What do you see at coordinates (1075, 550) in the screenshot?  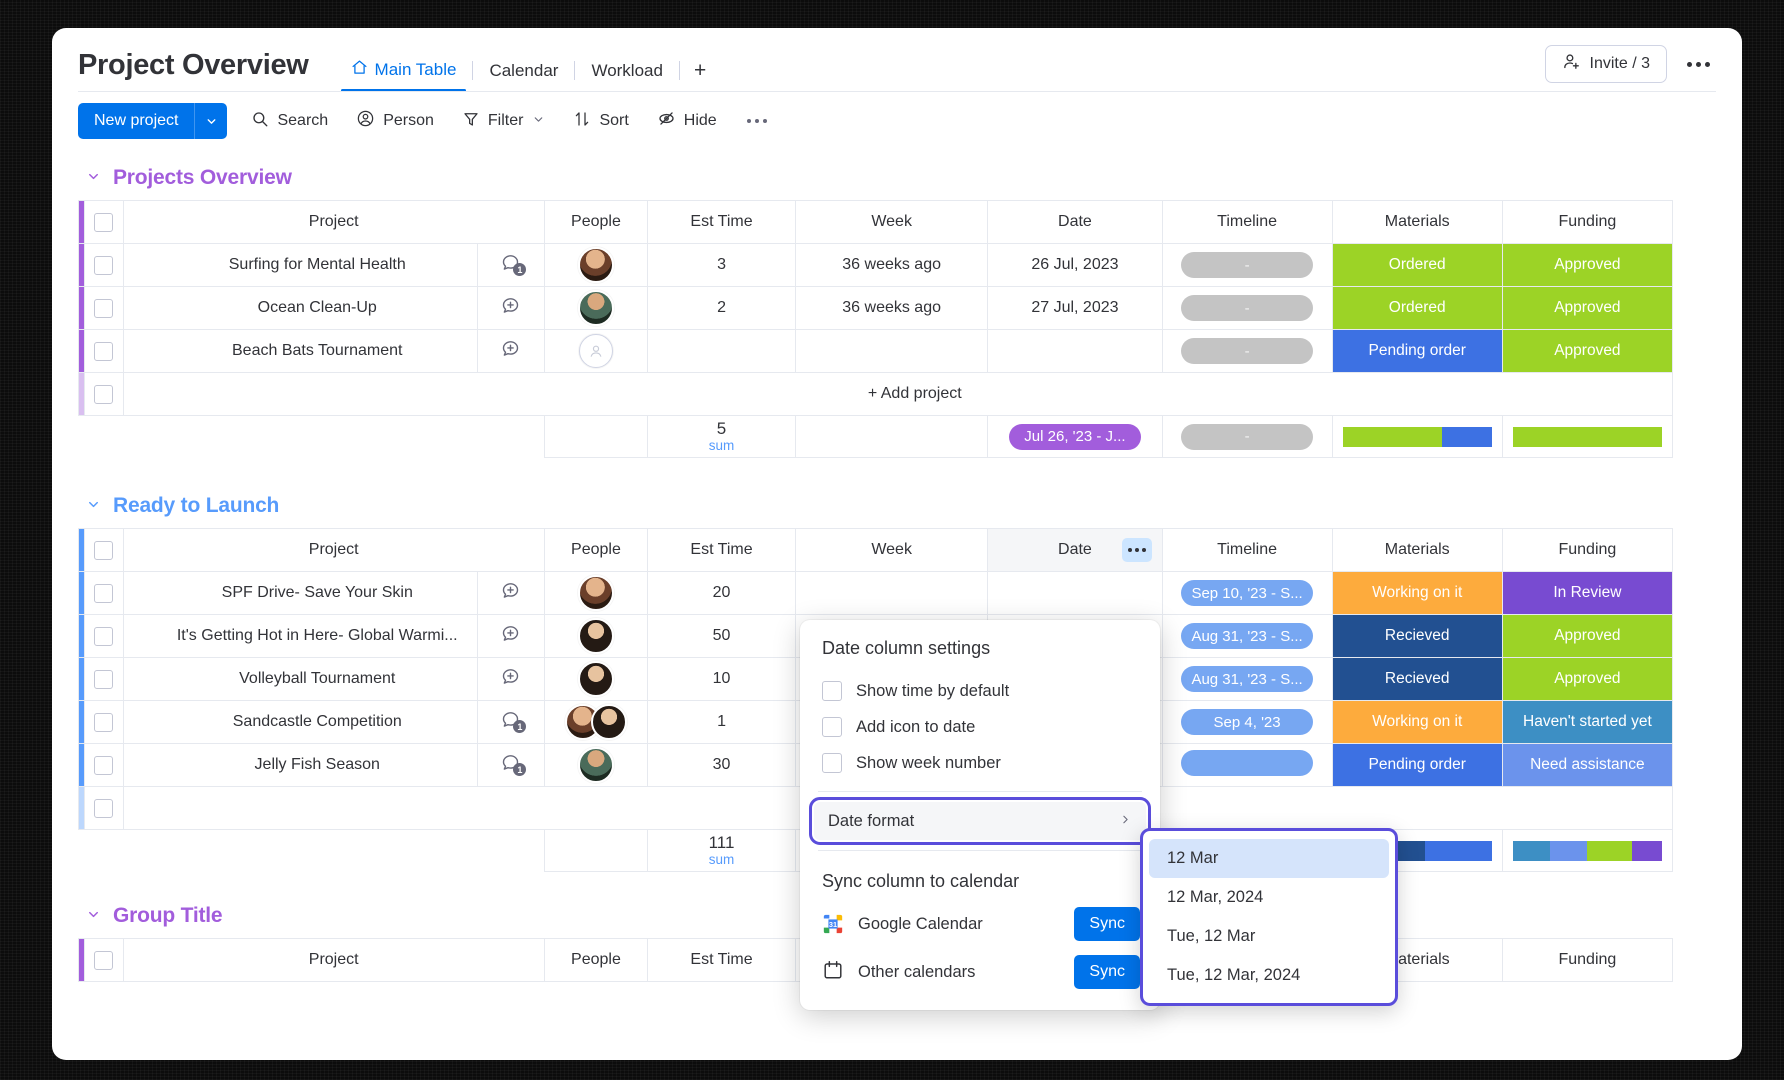 I see `column-header-date: Date` at bounding box center [1075, 550].